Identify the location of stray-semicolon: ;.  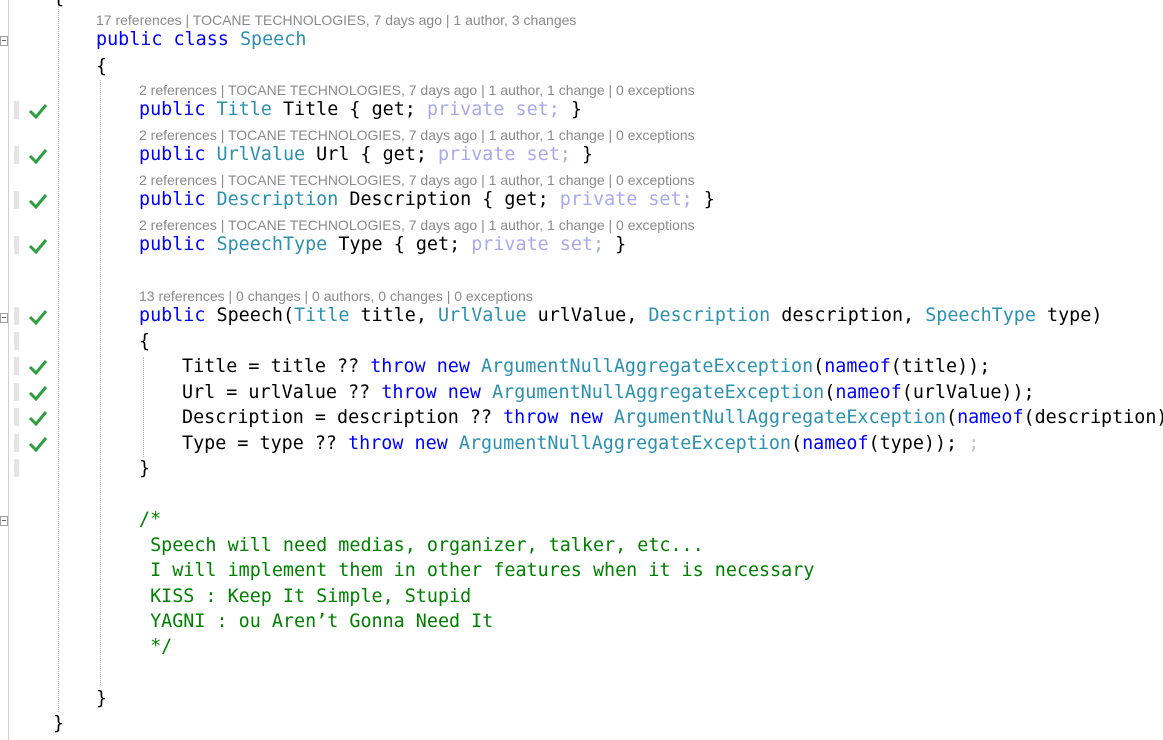
(974, 443).